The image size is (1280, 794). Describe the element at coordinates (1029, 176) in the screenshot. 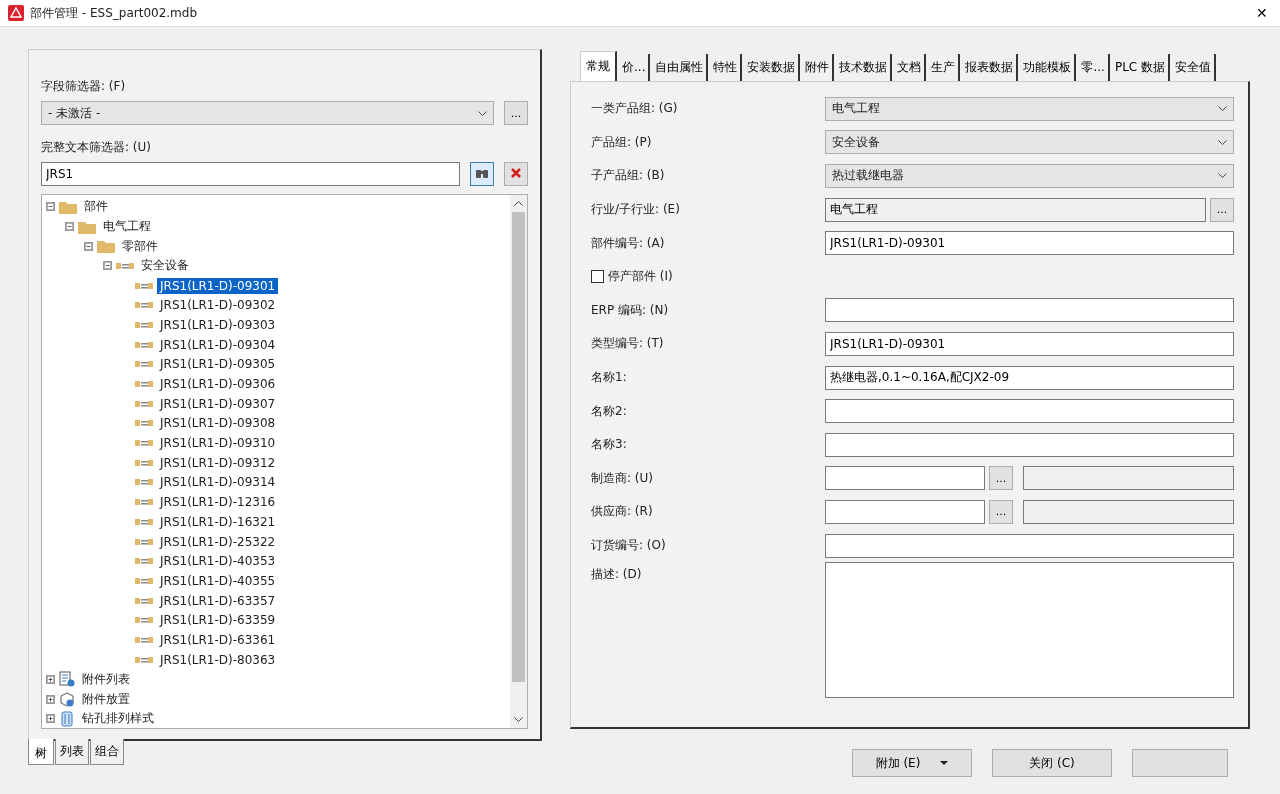

I see `dropdown: 热过载继电器` at that location.